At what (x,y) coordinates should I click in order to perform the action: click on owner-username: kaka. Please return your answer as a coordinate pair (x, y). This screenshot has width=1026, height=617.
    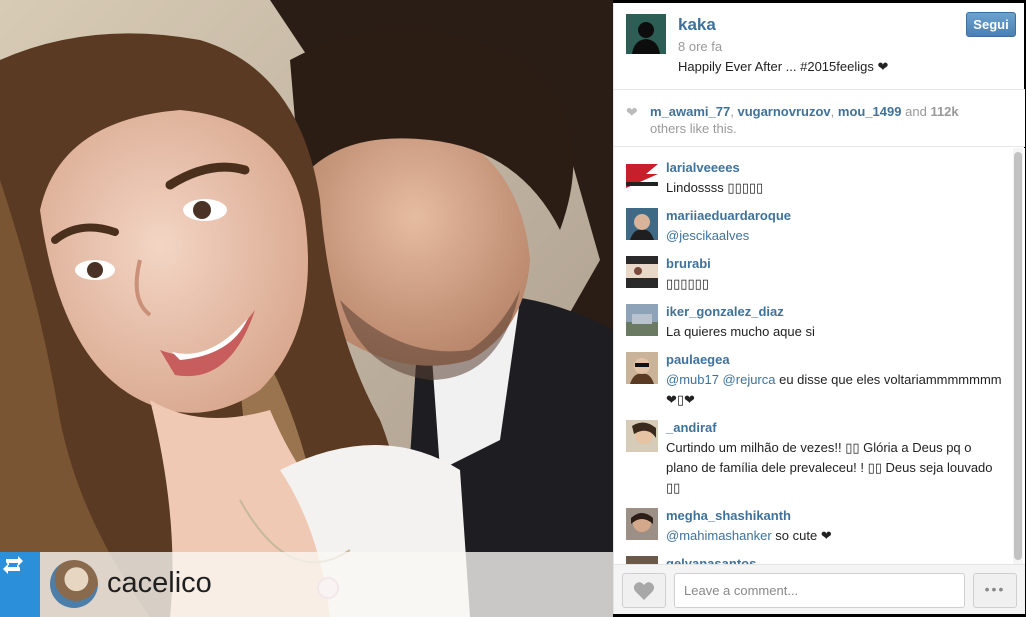
    Looking at the image, I should click on (697, 25).